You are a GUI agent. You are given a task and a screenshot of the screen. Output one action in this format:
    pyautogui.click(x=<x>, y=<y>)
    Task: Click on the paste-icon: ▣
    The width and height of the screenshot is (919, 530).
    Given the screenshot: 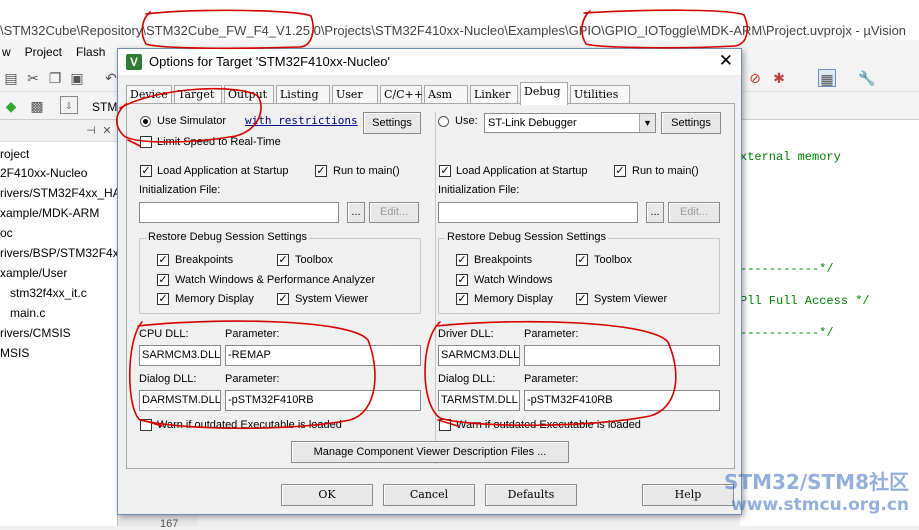 What is the action you would take?
    pyautogui.click(x=77, y=78)
    